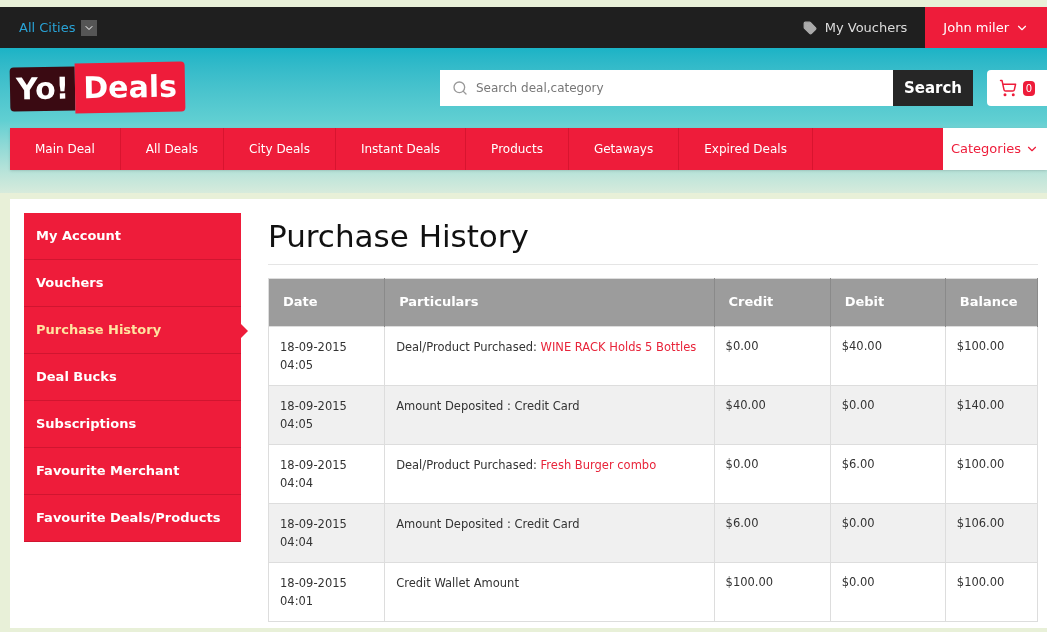 This screenshot has height=632, width=1047. What do you see at coordinates (280, 149) in the screenshot?
I see `nav-link: City Deals` at bounding box center [280, 149].